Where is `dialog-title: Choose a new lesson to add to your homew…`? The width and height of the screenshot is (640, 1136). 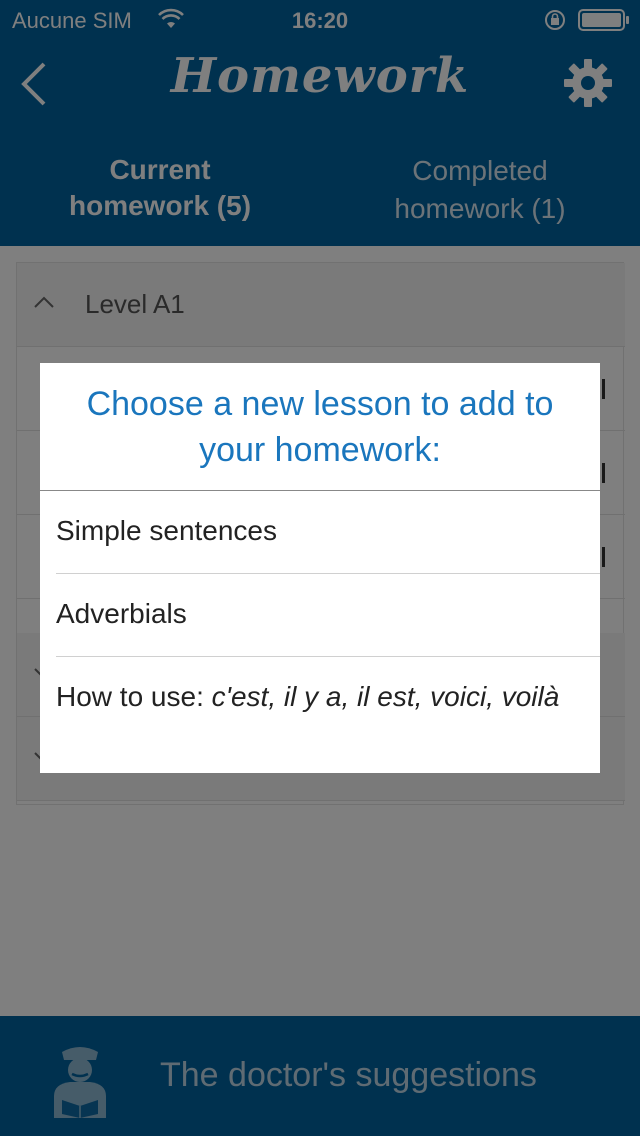 dialog-title: Choose a new lesson to add to your homew… is located at coordinates (320, 427).